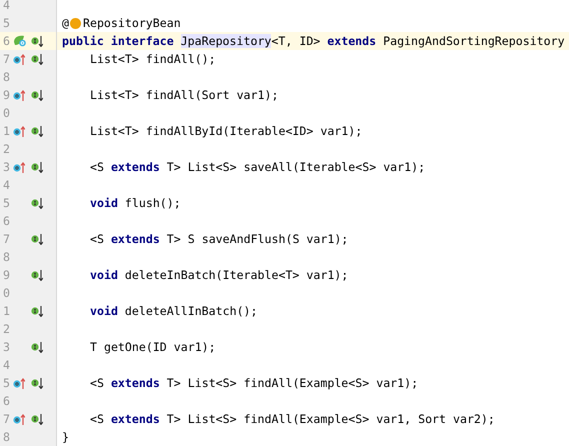 Image resolution: width=569 pixels, height=446 pixels. What do you see at coordinates (258, 167) in the screenshot?
I see `code-line: <S extends T> List<S> saveAll(Iterable<S> var1);` at bounding box center [258, 167].